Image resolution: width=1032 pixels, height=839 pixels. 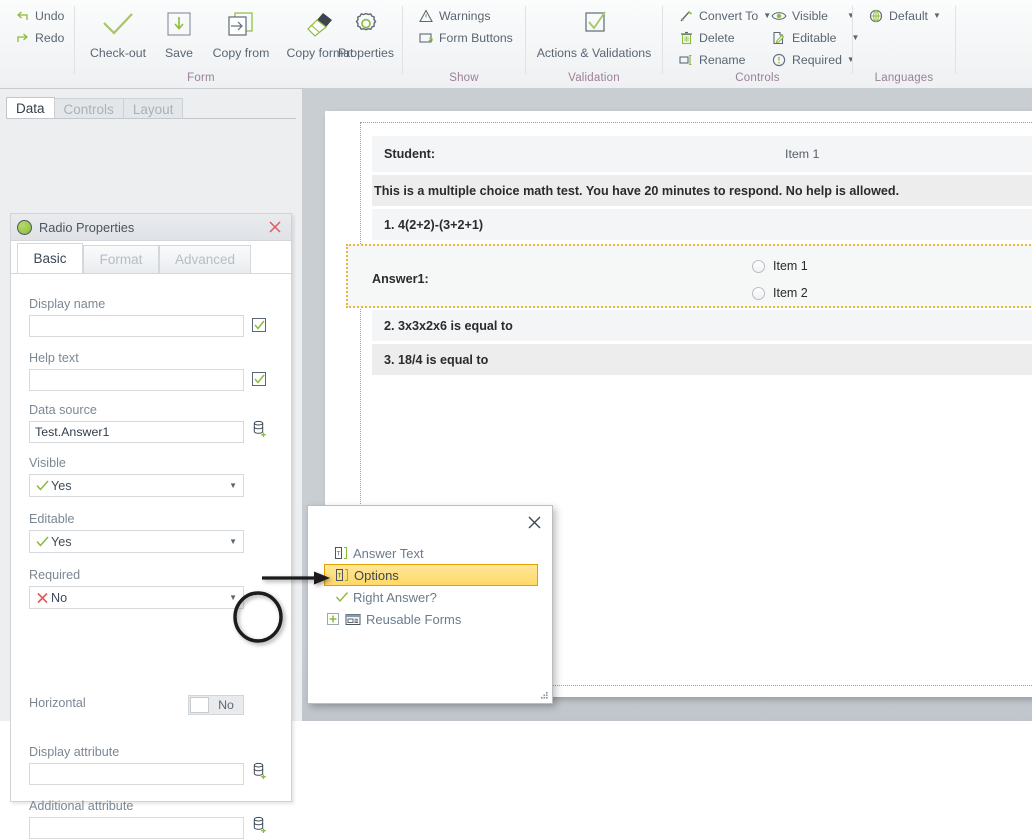 I want to click on check-out-label: Check-out, so click(x=118, y=53).